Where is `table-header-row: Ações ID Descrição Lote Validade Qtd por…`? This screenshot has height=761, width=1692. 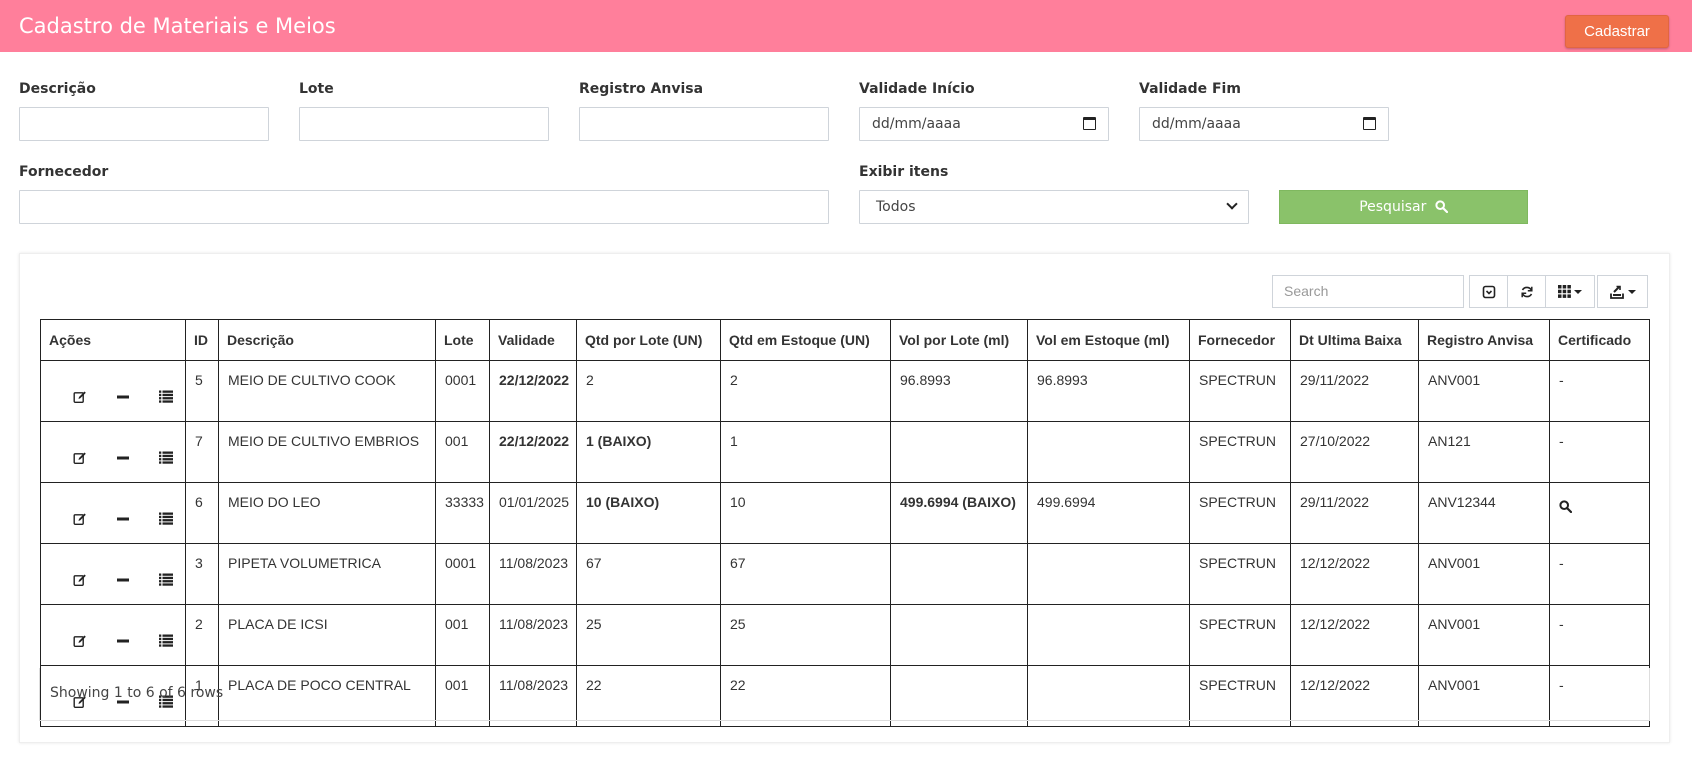 table-header-row: Ações ID Descrição Lote Validade Qtd por… is located at coordinates (845, 340).